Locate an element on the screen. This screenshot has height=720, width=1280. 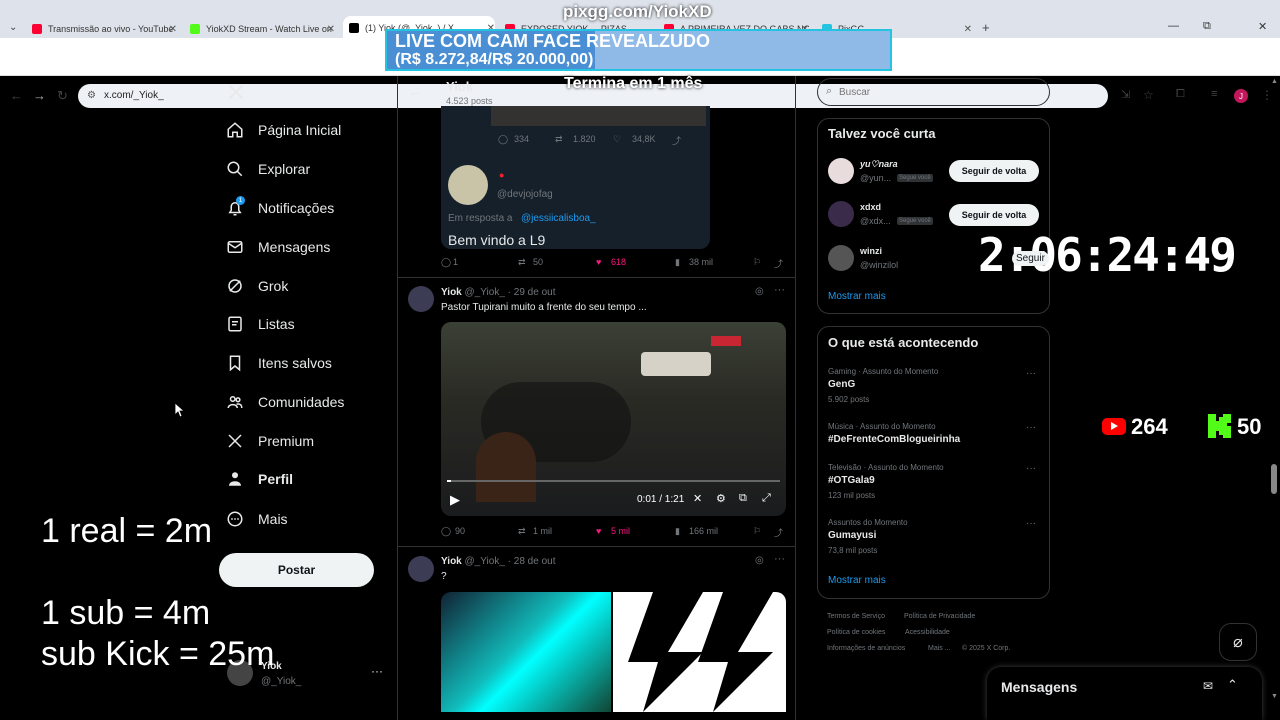
sidebar-item-página-inicial: Página Inicial is located at coordinates (283, 130).